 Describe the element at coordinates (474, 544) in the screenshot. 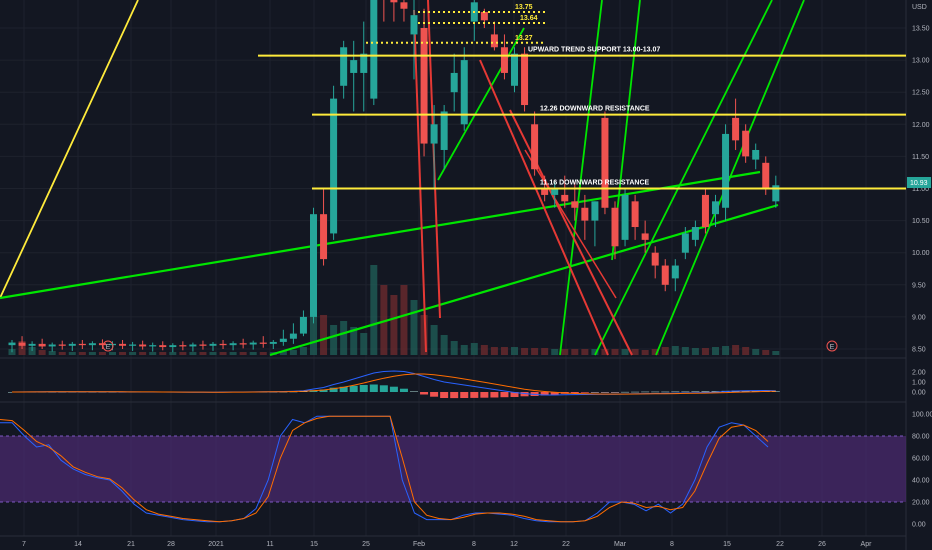

I see `x-tick-label: 8` at that location.